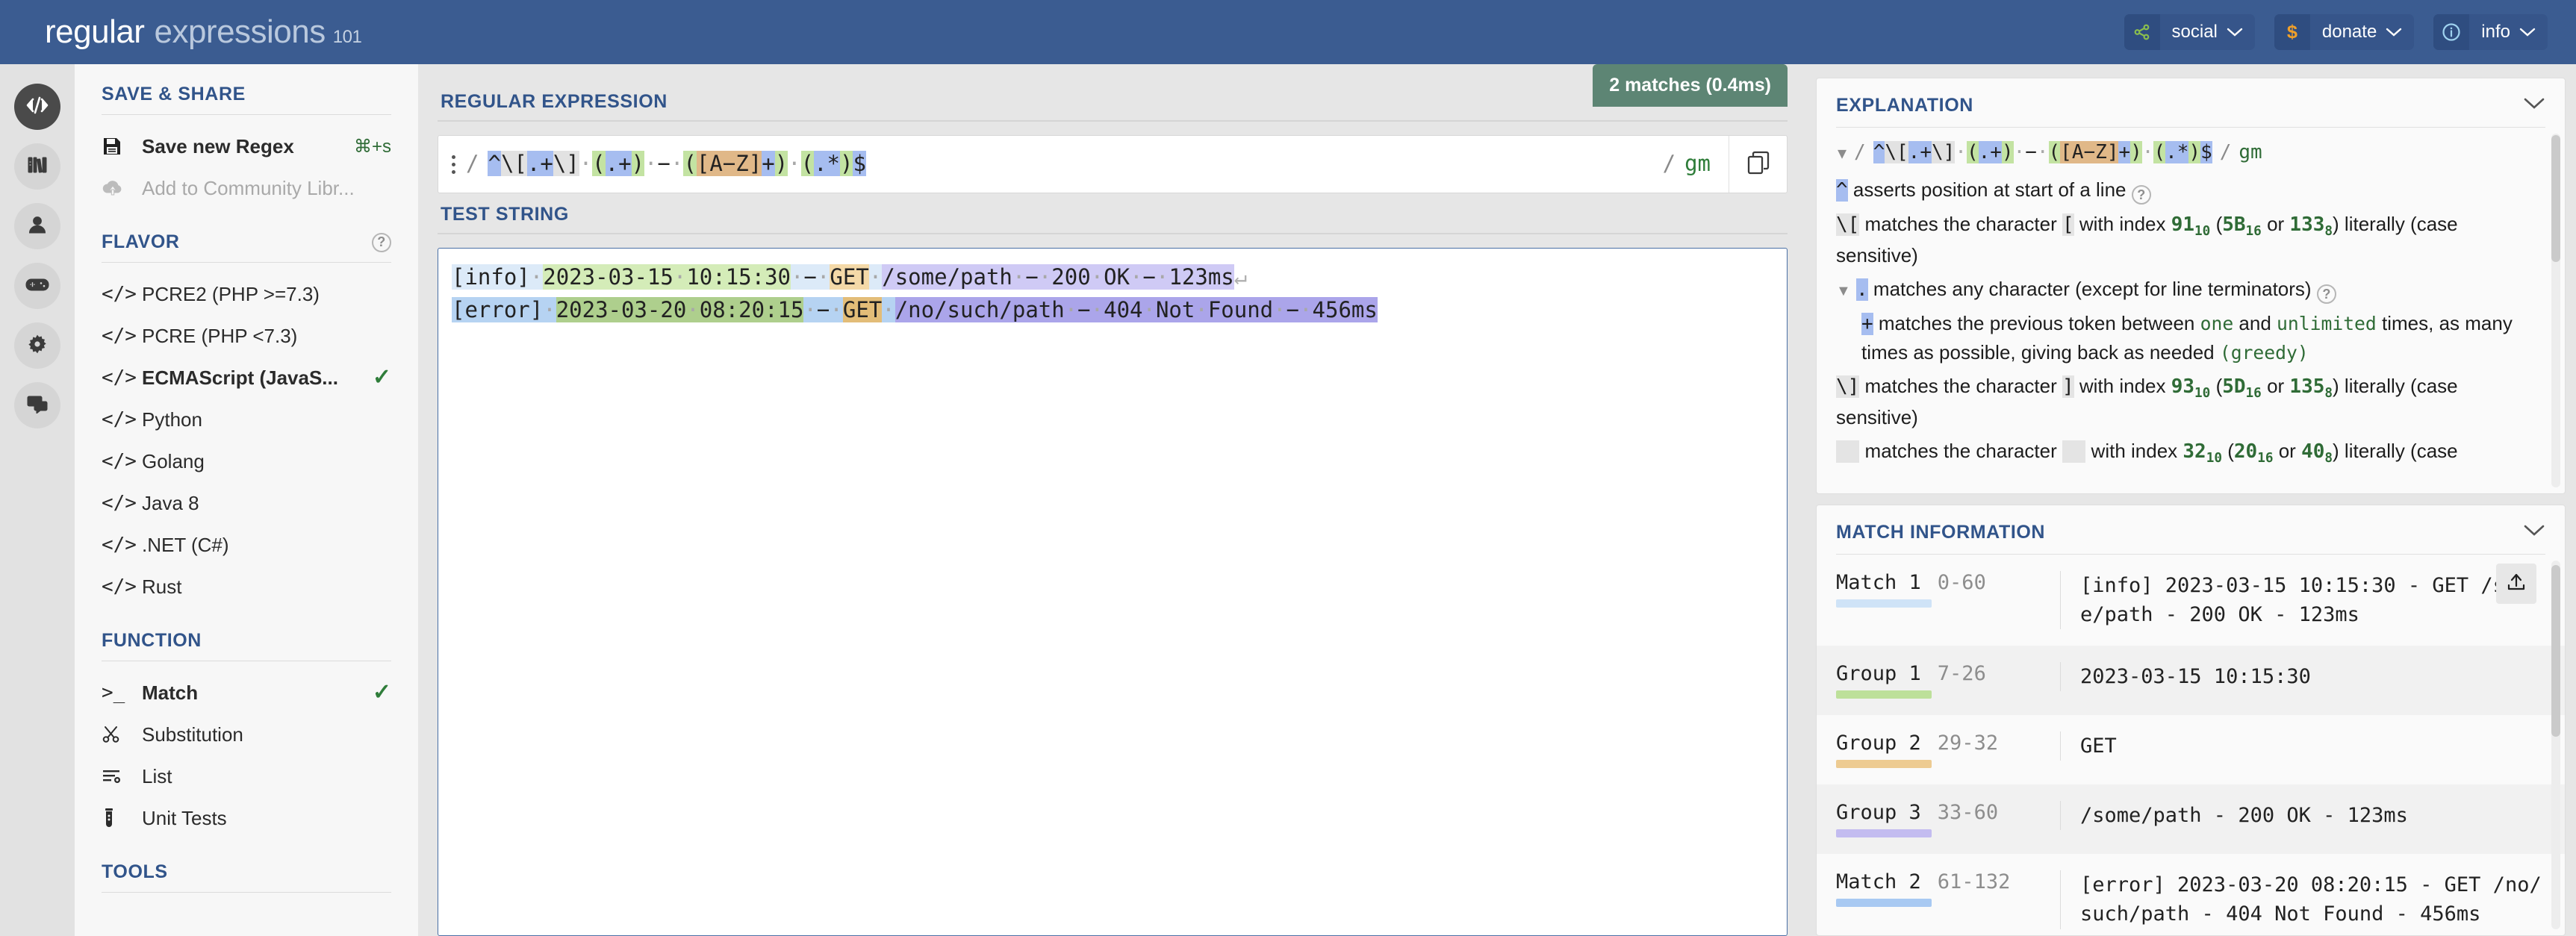  I want to click on social-label: social, so click(2194, 32).